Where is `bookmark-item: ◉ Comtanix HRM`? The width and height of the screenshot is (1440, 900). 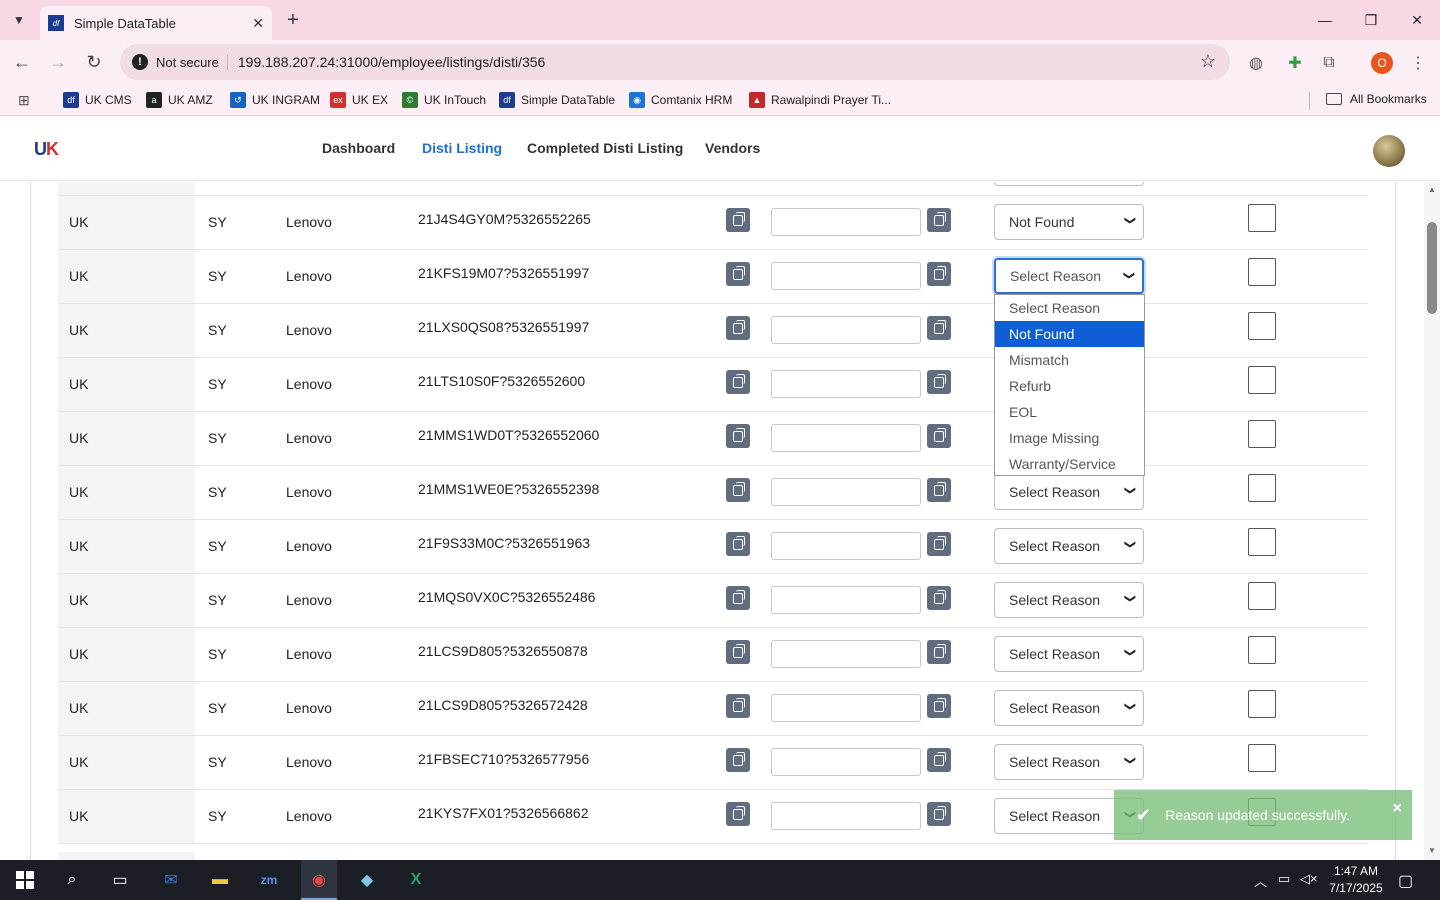 bookmark-item: ◉ Comtanix HRM is located at coordinates (680, 100).